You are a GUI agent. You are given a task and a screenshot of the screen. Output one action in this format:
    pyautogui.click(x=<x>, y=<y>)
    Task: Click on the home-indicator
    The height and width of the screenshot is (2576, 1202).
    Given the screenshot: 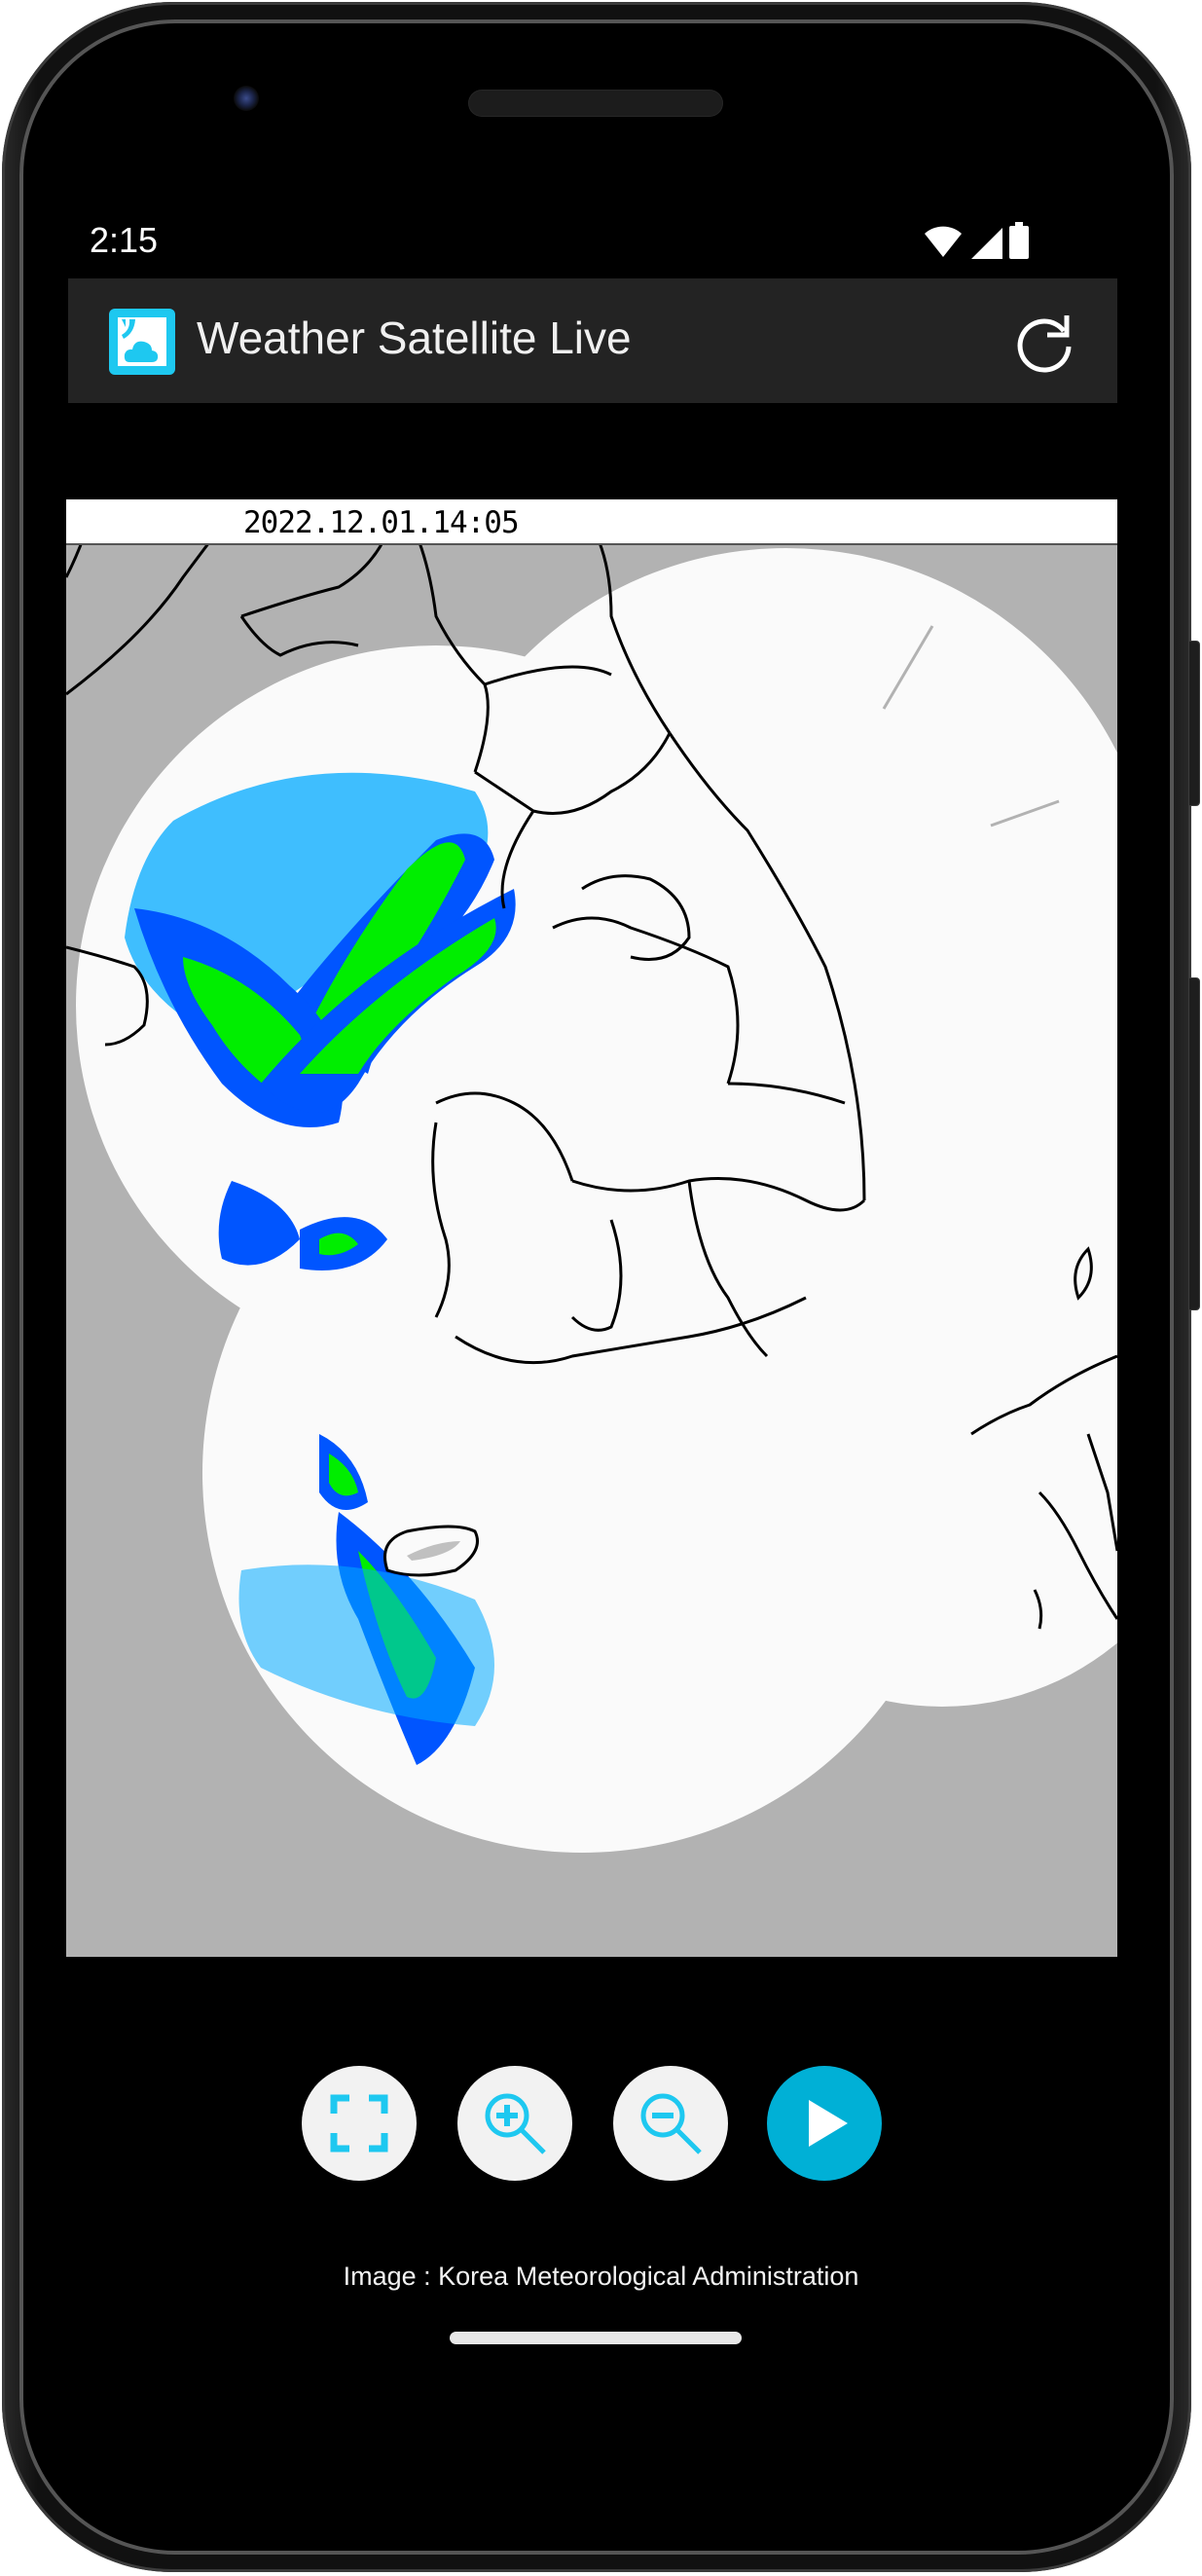 What is the action you would take?
    pyautogui.click(x=596, y=2338)
    